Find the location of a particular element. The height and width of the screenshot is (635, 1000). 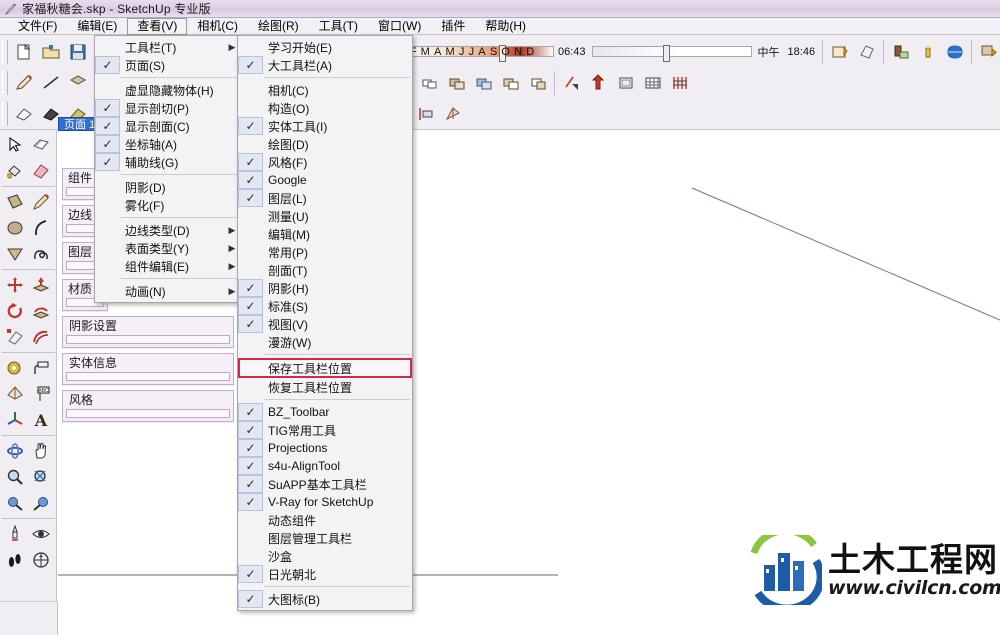

toolbar-submenu-item-5: 绘图(D) is located at coordinates (325, 144).